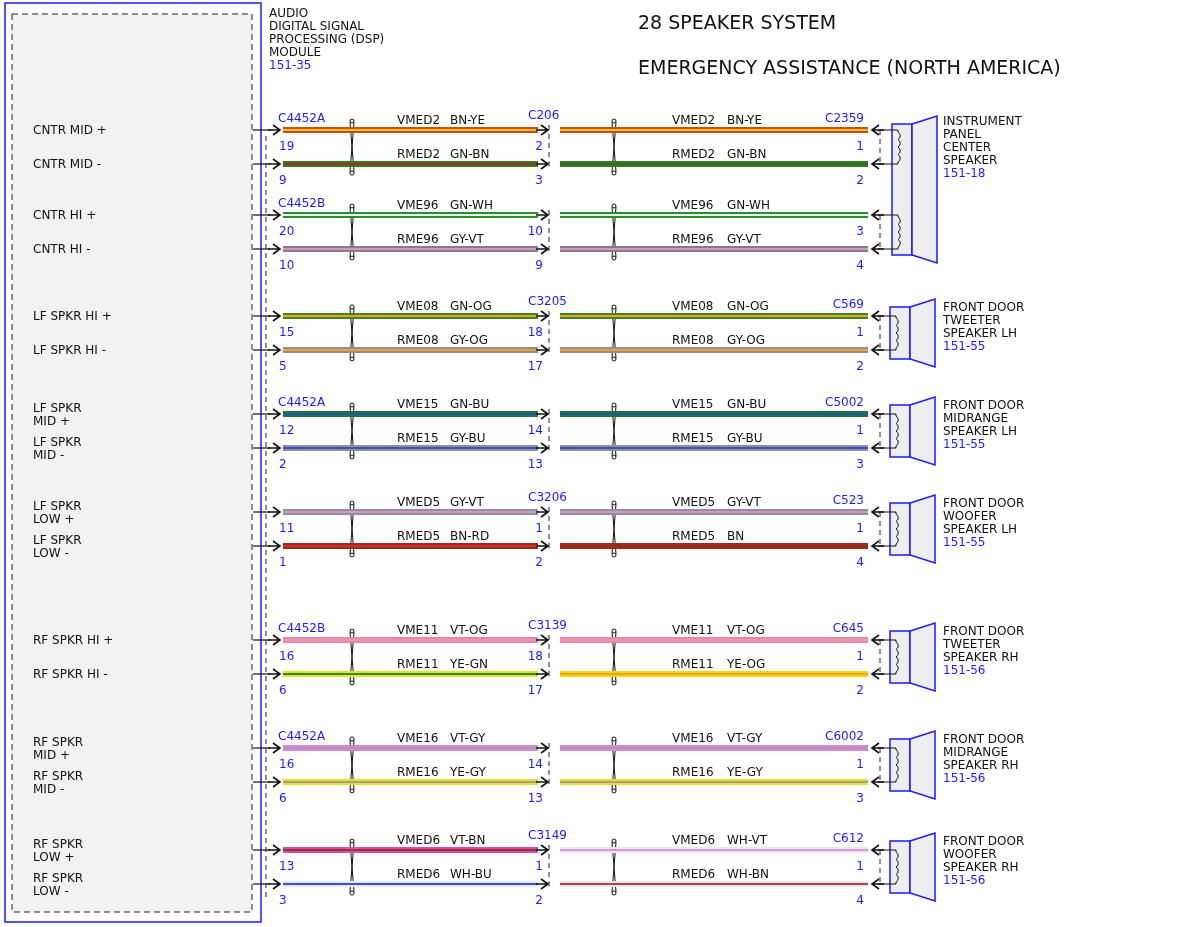 The image size is (1200, 927). What do you see at coordinates (469, 630) in the screenshot?
I see `color-code-label: VT-OG` at bounding box center [469, 630].